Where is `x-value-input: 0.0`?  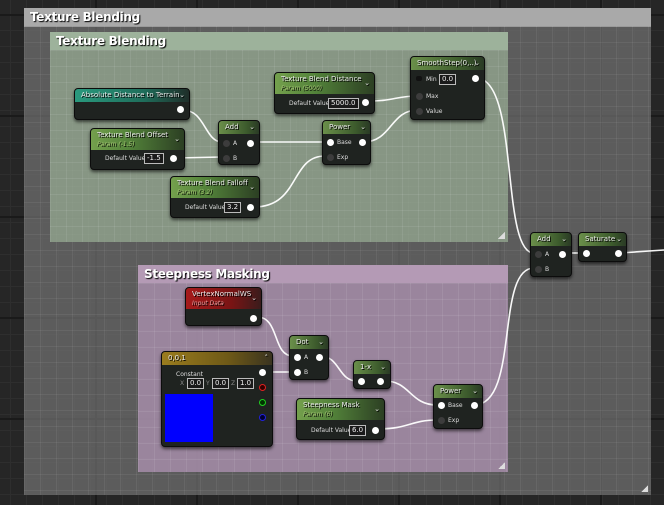 x-value-input: 0.0 is located at coordinates (196, 383).